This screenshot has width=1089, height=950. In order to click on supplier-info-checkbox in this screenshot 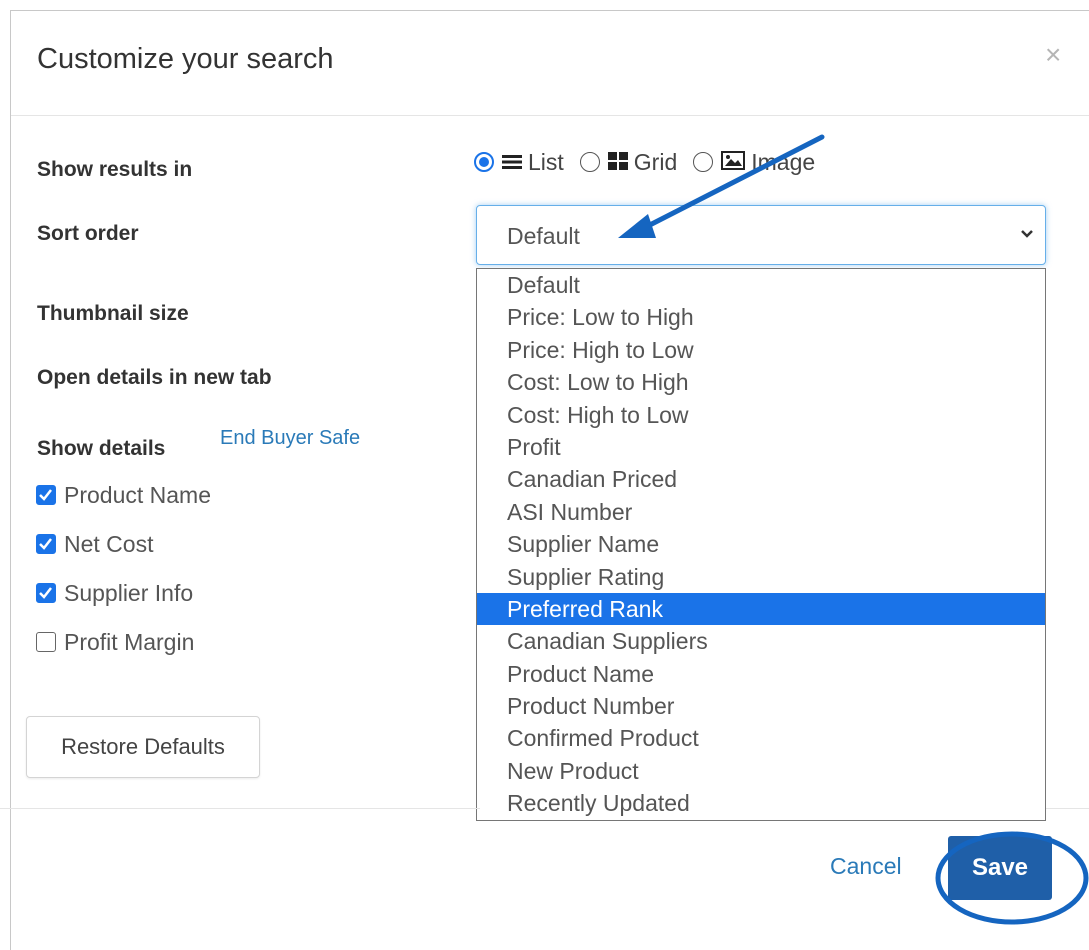, I will do `click(46, 593)`.